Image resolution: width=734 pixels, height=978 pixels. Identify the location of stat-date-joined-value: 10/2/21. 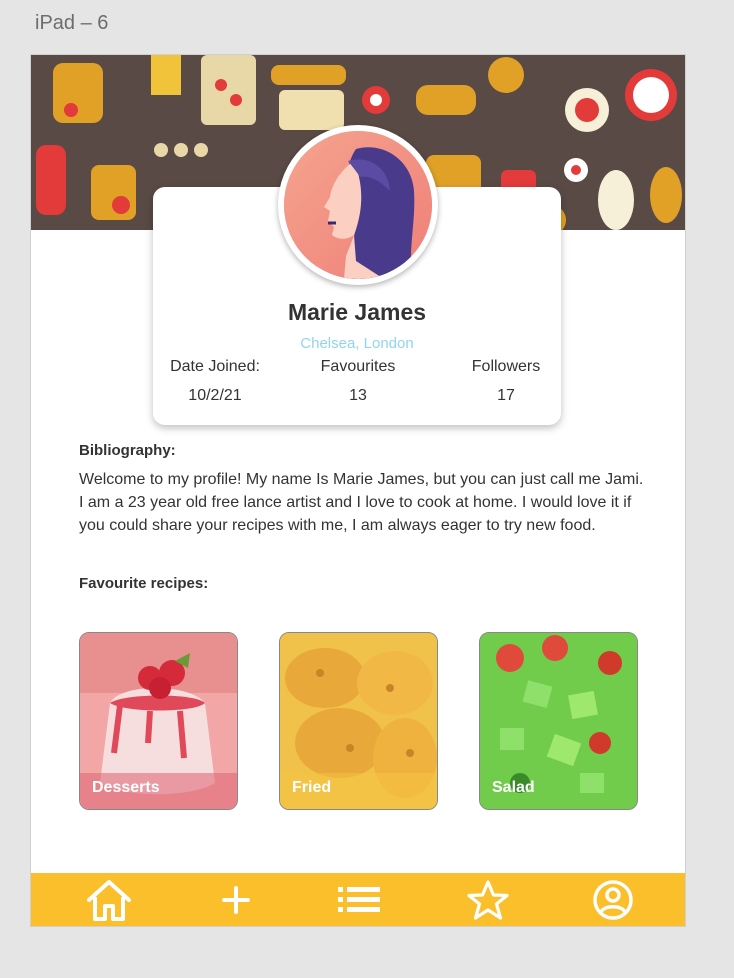
(215, 395).